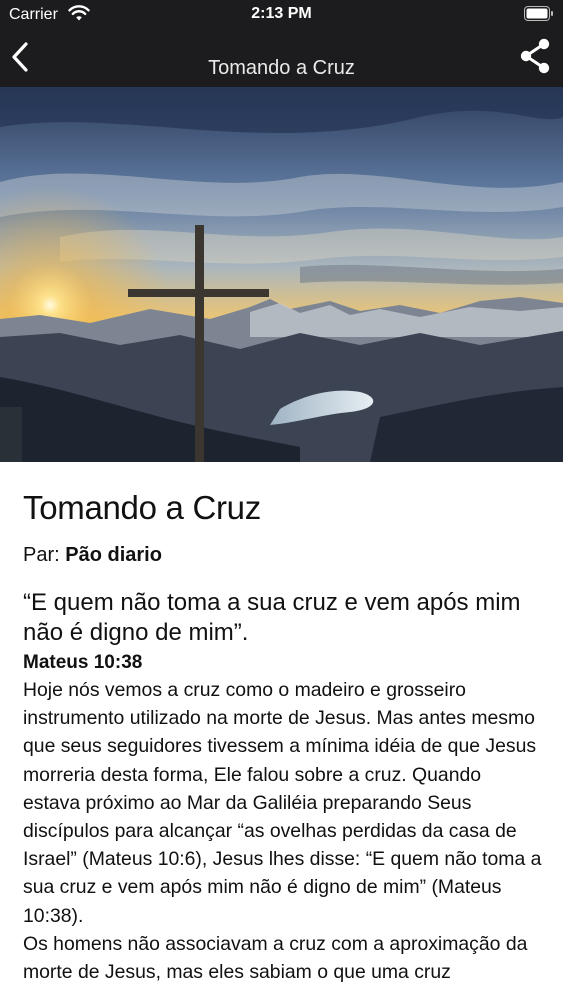  I want to click on share-icon, so click(535, 56).